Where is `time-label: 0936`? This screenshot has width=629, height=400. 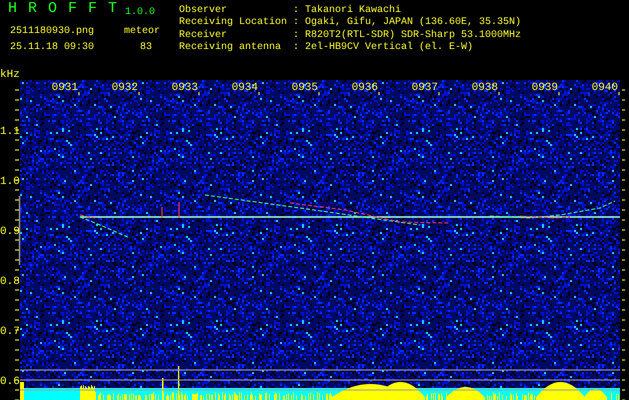 time-label: 0936 is located at coordinates (365, 88).